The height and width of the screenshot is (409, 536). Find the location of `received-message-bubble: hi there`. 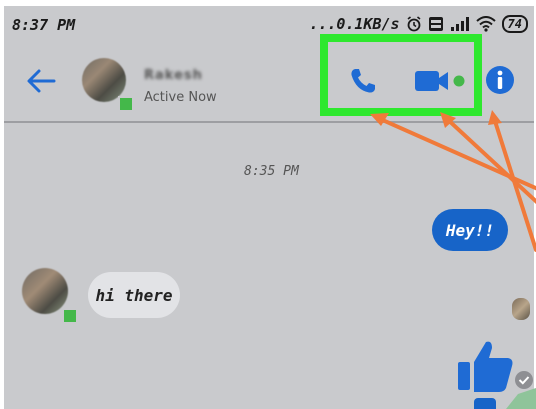

received-message-bubble: hi there is located at coordinates (134, 295).